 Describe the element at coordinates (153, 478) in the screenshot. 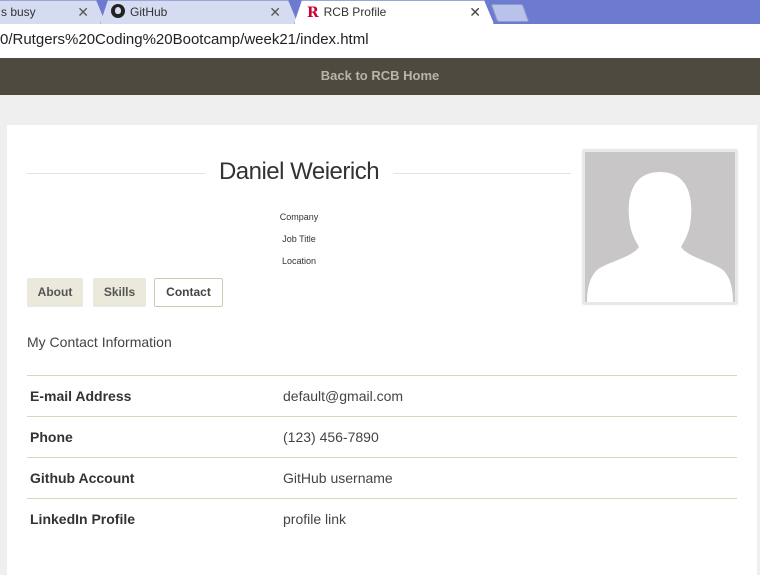

I see `contact-label: Github Account` at that location.